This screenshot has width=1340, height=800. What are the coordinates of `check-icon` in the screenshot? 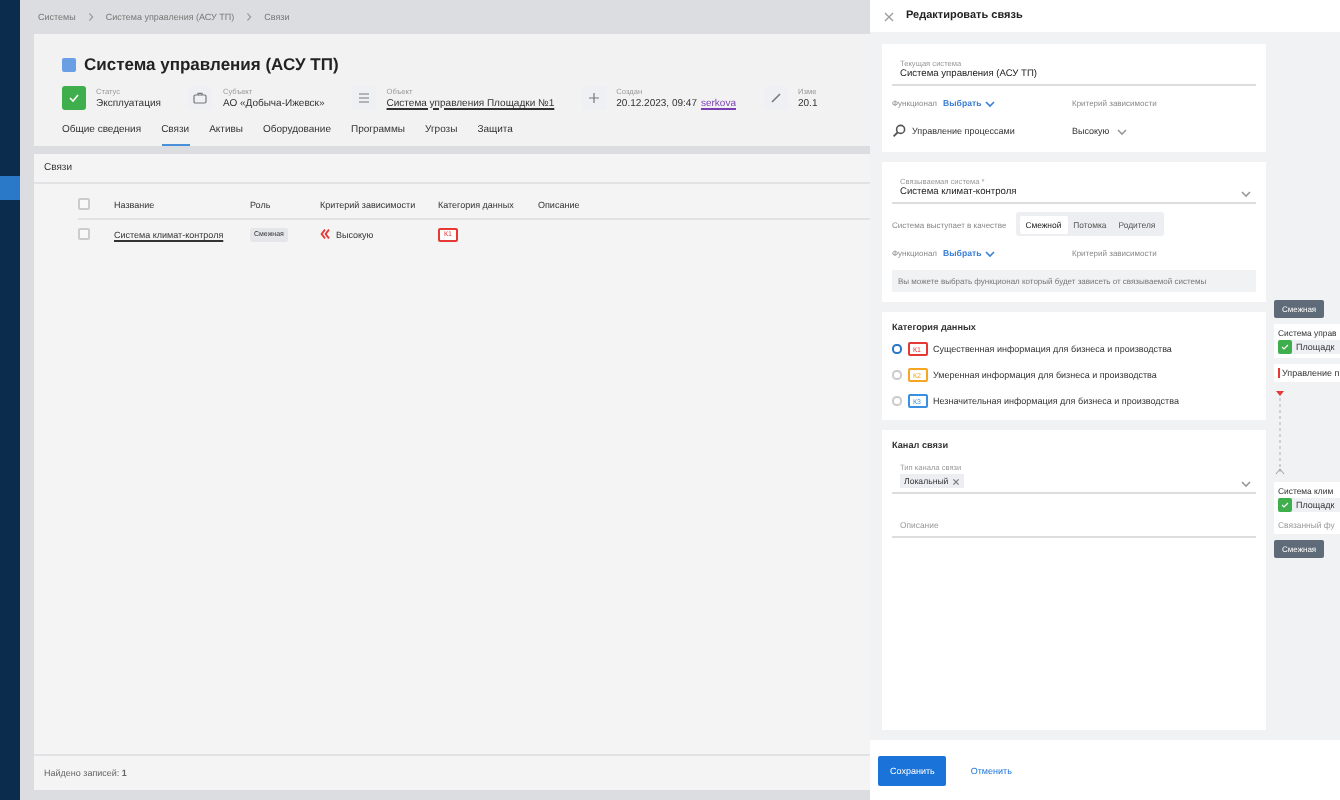 It's located at (74, 98).